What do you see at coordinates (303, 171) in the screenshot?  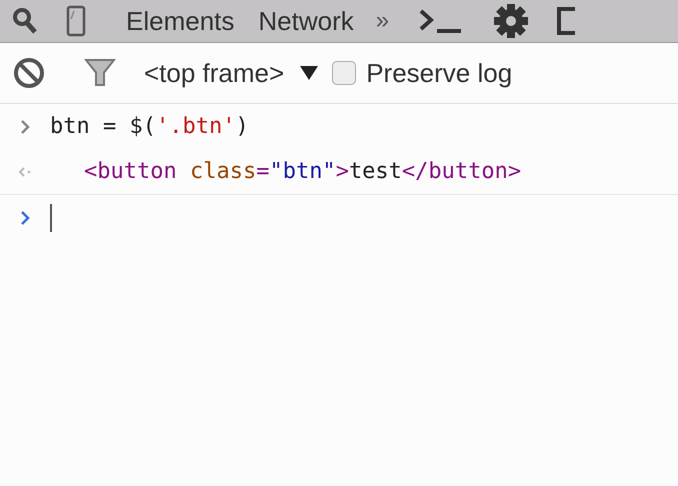 I see `console-result: <button class="btn">test</button>` at bounding box center [303, 171].